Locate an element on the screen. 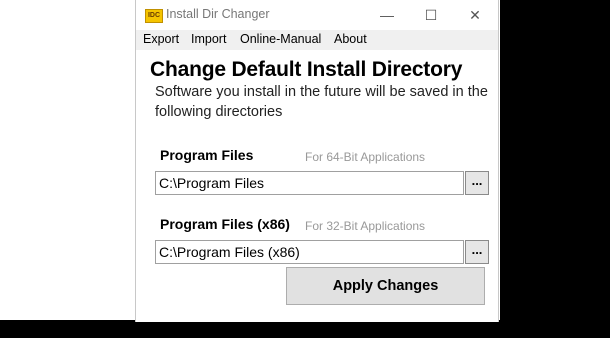 Image resolution: width=610 pixels, height=338 pixels. window-title: Install Dir Changer is located at coordinates (218, 14).